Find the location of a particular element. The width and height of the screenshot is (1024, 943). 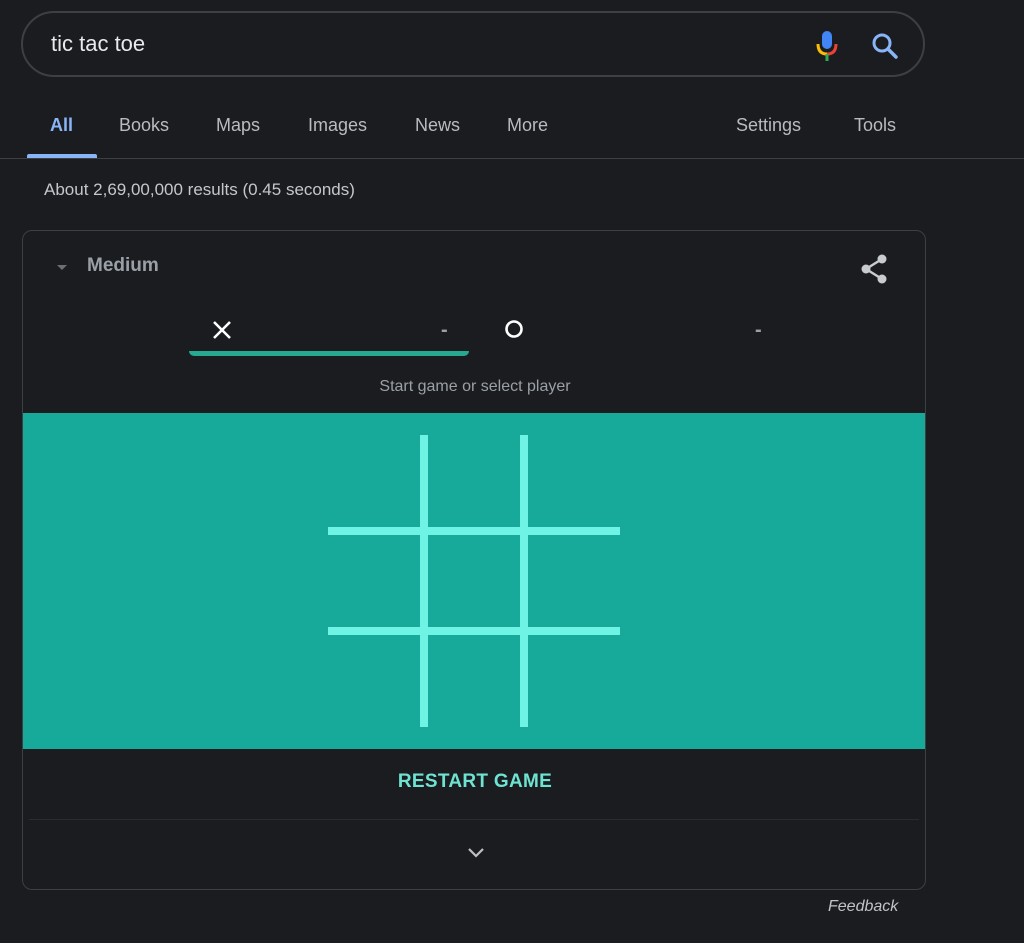

search-bar is located at coordinates (473, 44).